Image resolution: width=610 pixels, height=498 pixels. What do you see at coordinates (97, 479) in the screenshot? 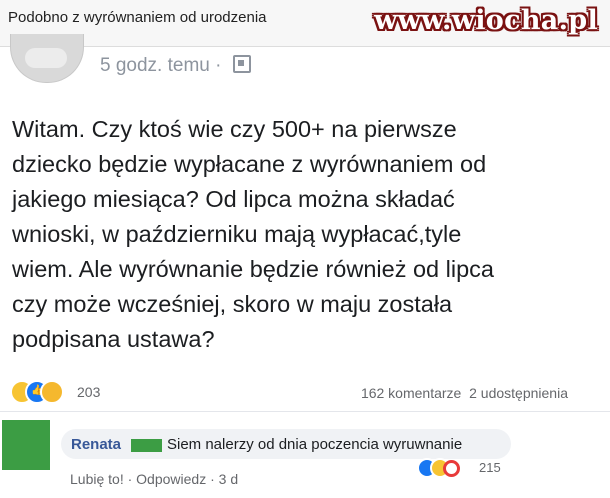
I see `like-button: Lubię to!` at bounding box center [97, 479].